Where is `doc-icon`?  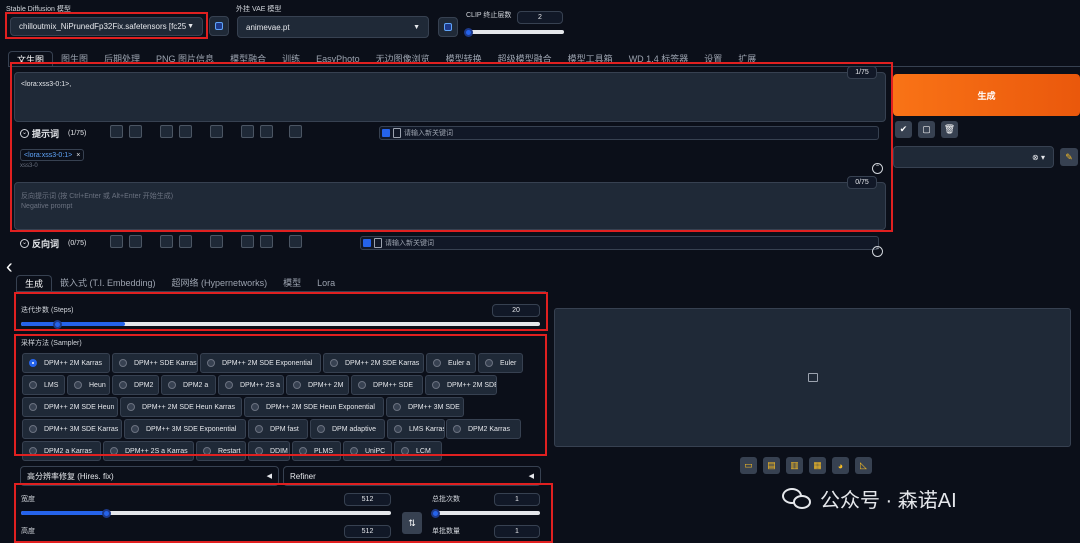 doc-icon is located at coordinates (378, 243).